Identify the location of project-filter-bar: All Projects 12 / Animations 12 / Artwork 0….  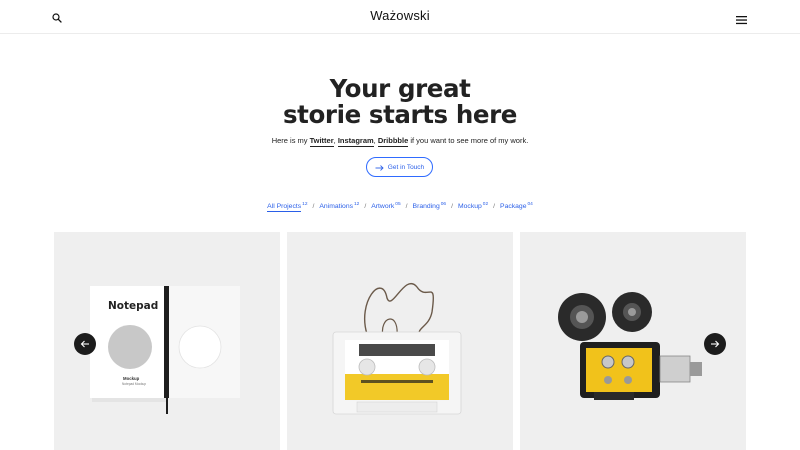
(400, 207).